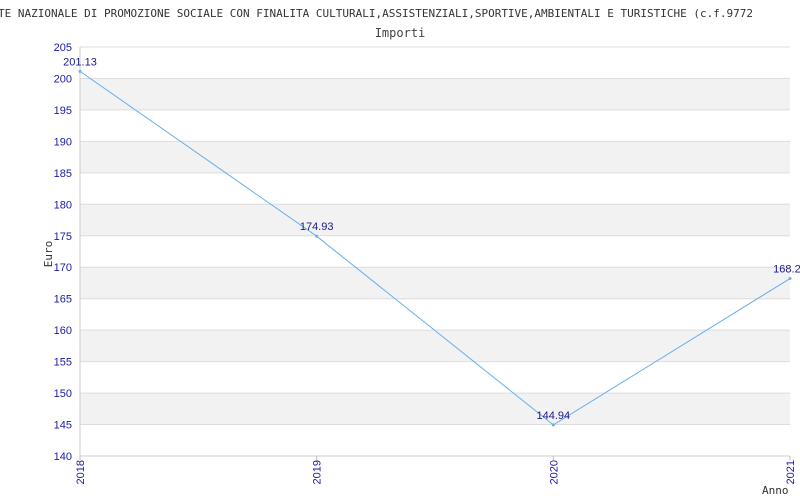 The image size is (800, 500). Describe the element at coordinates (63, 394) in the screenshot. I see `y-tick-label: 150` at that location.